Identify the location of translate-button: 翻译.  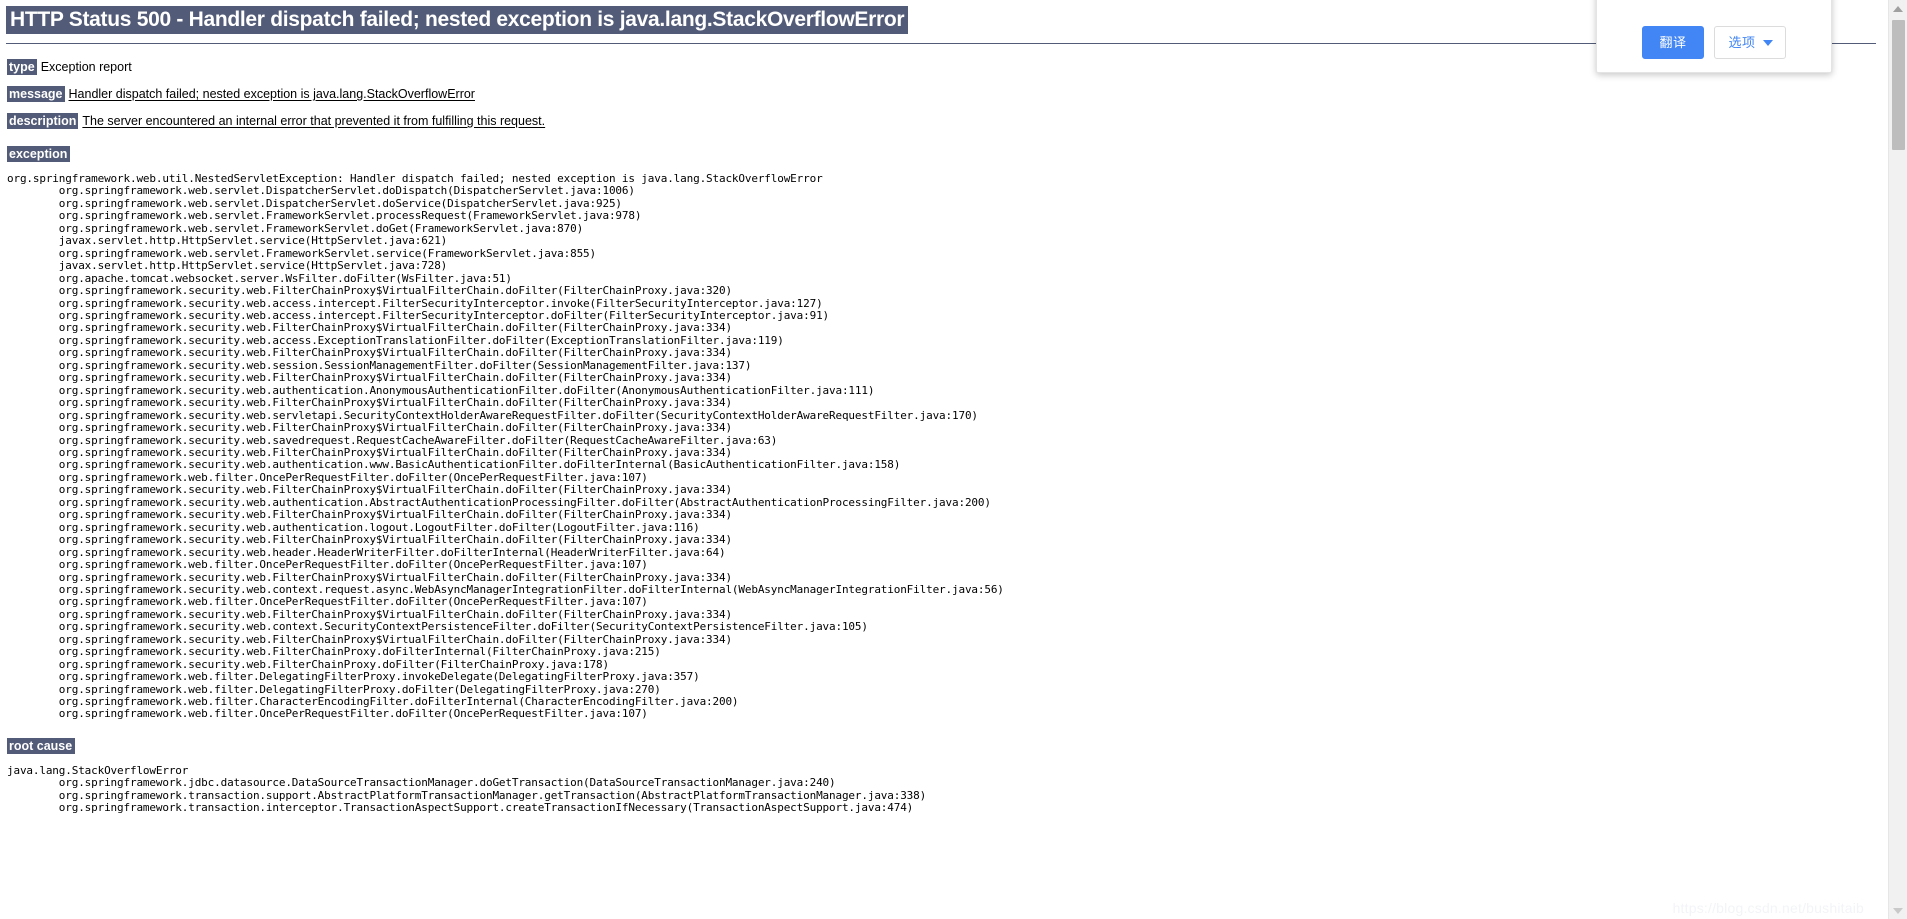
(1673, 42).